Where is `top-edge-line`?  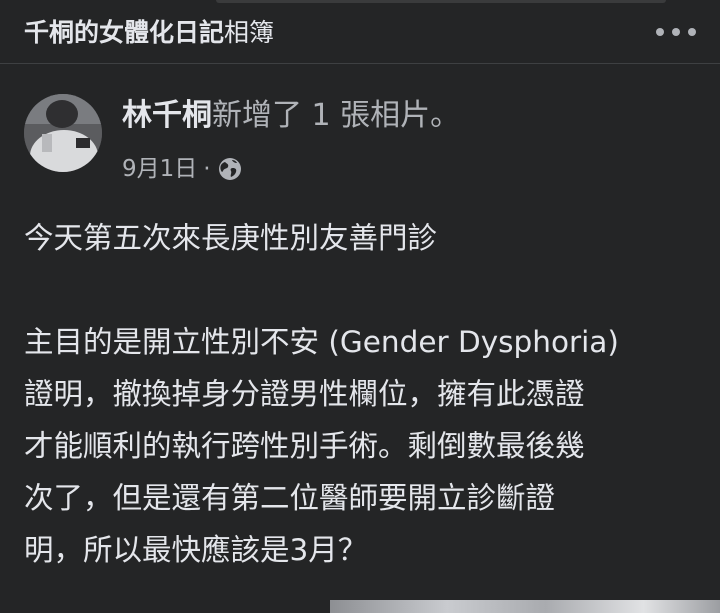 top-edge-line is located at coordinates (441, 1).